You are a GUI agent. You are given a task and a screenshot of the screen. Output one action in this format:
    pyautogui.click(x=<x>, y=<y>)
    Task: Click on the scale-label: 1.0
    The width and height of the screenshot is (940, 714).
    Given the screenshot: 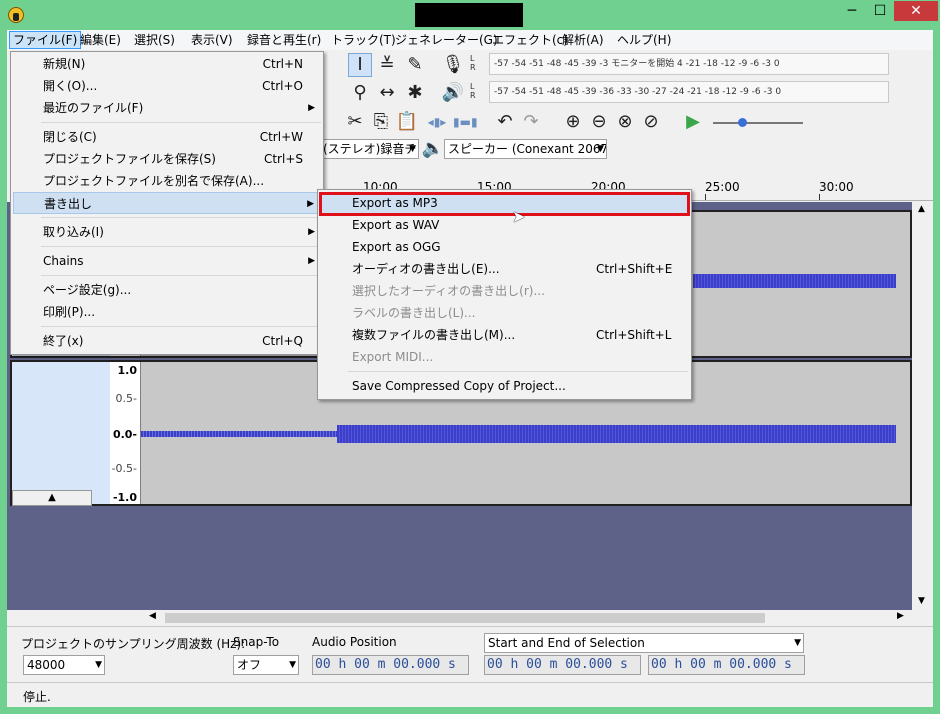 What is the action you would take?
    pyautogui.click(x=127, y=370)
    